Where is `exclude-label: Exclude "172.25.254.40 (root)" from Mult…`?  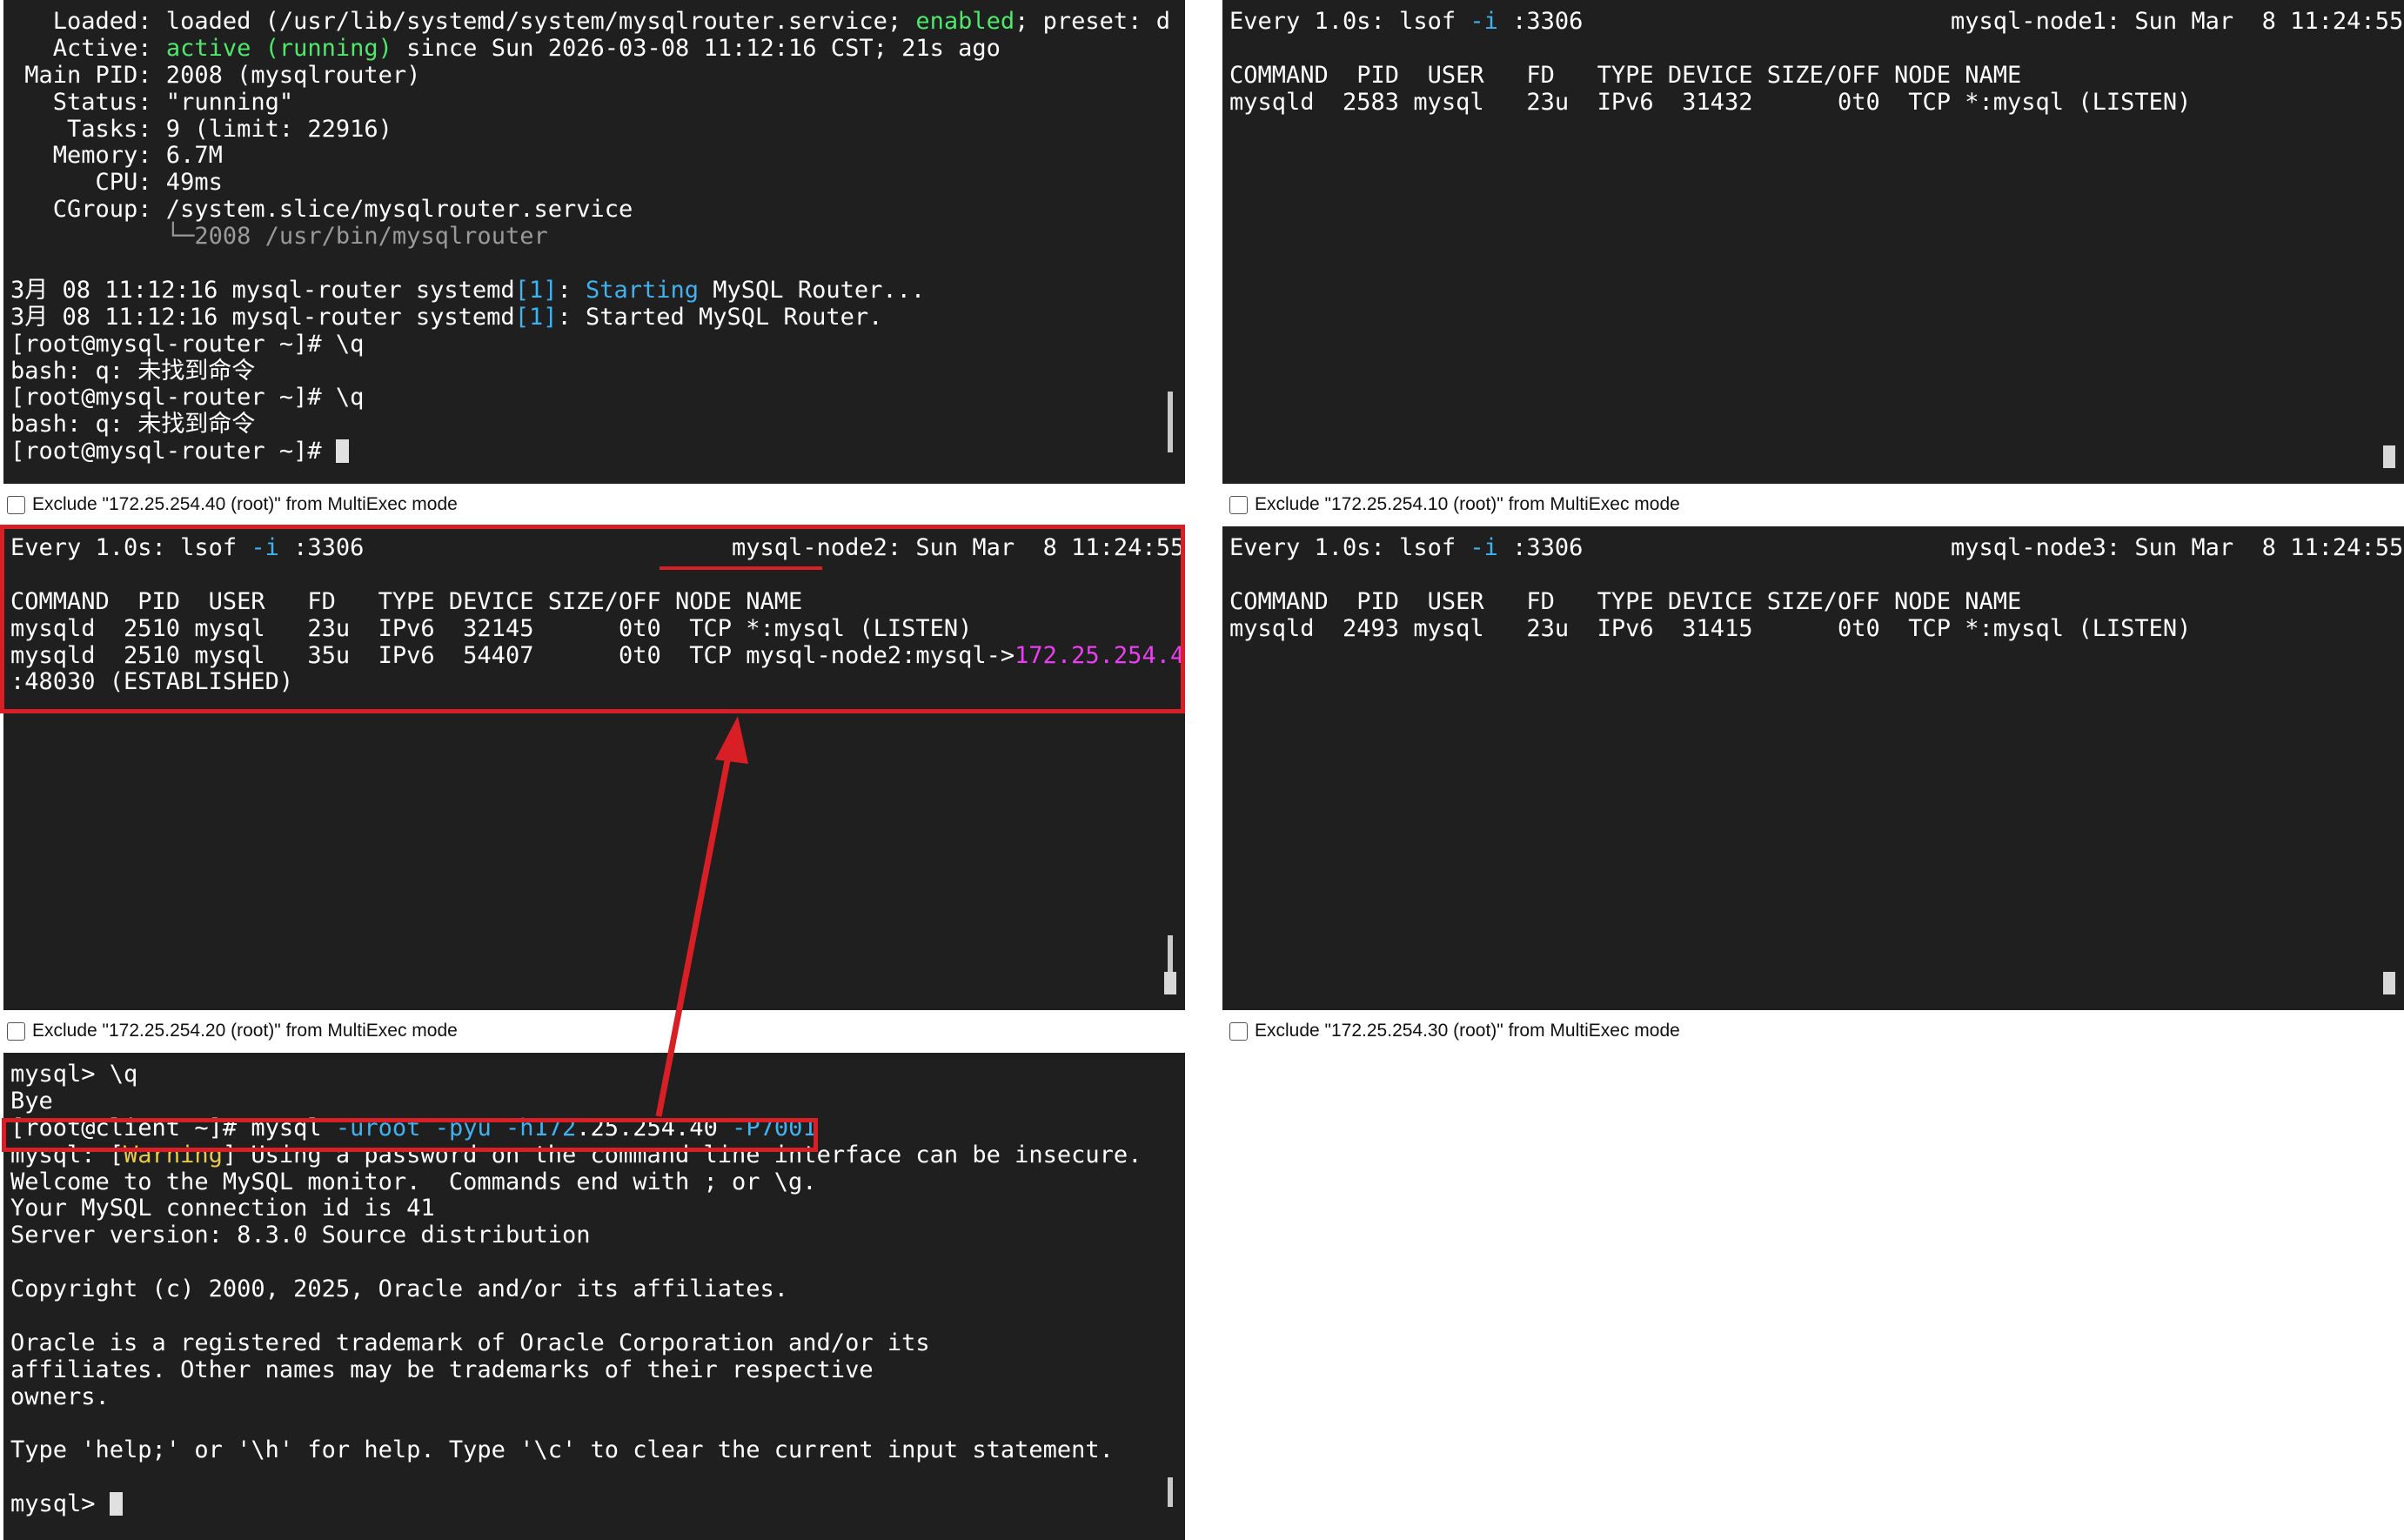 exclude-label: Exclude "172.25.254.40 (root)" from Mult… is located at coordinates (245, 504).